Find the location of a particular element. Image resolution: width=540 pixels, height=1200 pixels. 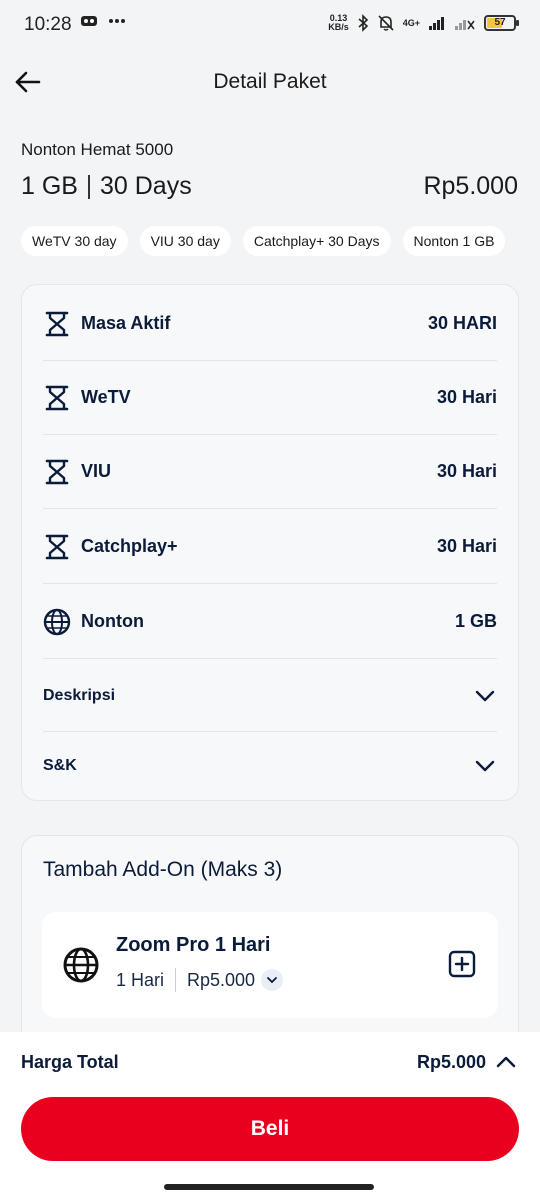

notification-app-icon is located at coordinates (89, 21).